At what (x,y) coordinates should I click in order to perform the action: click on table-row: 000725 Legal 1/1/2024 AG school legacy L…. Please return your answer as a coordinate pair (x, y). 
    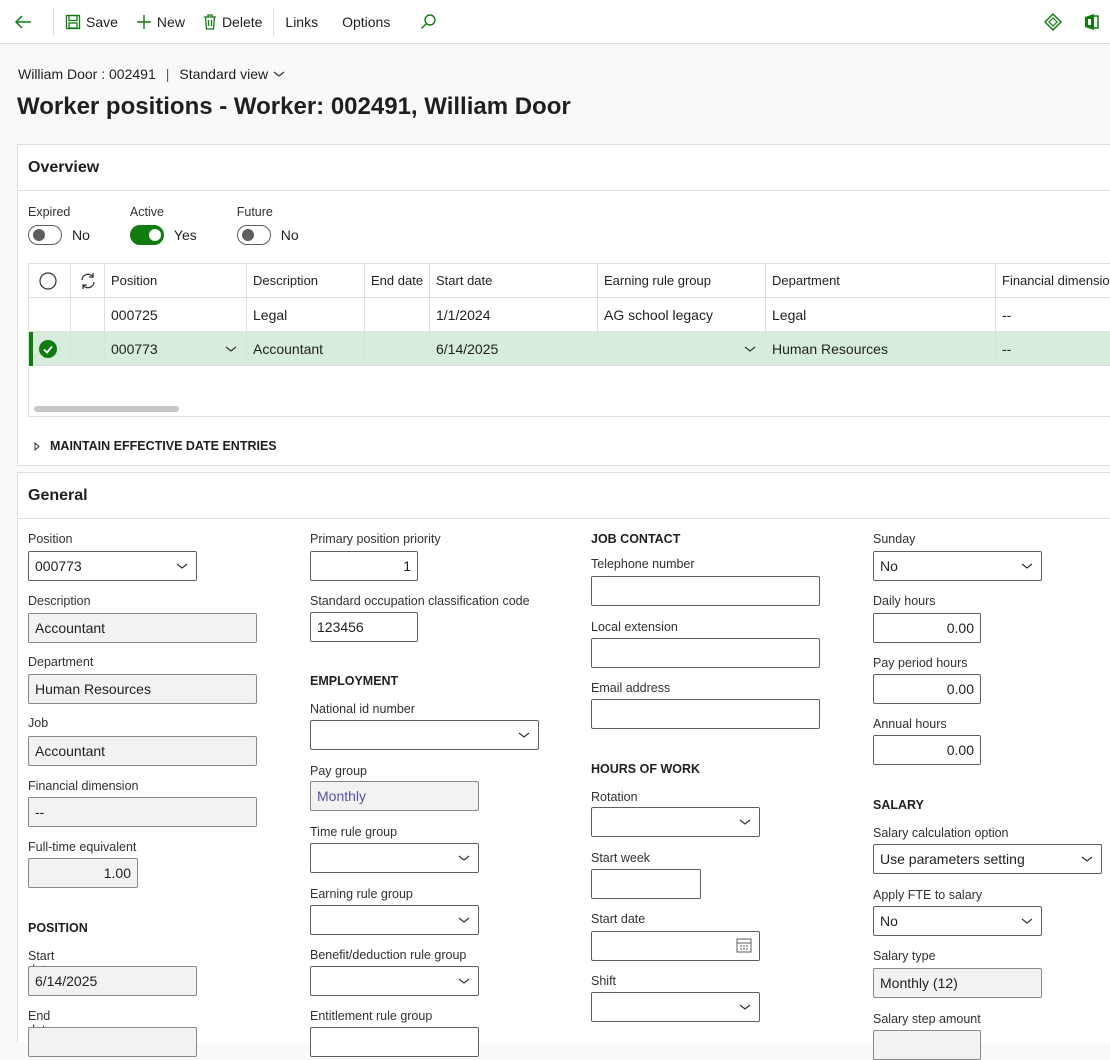
    Looking at the image, I should click on (569, 315).